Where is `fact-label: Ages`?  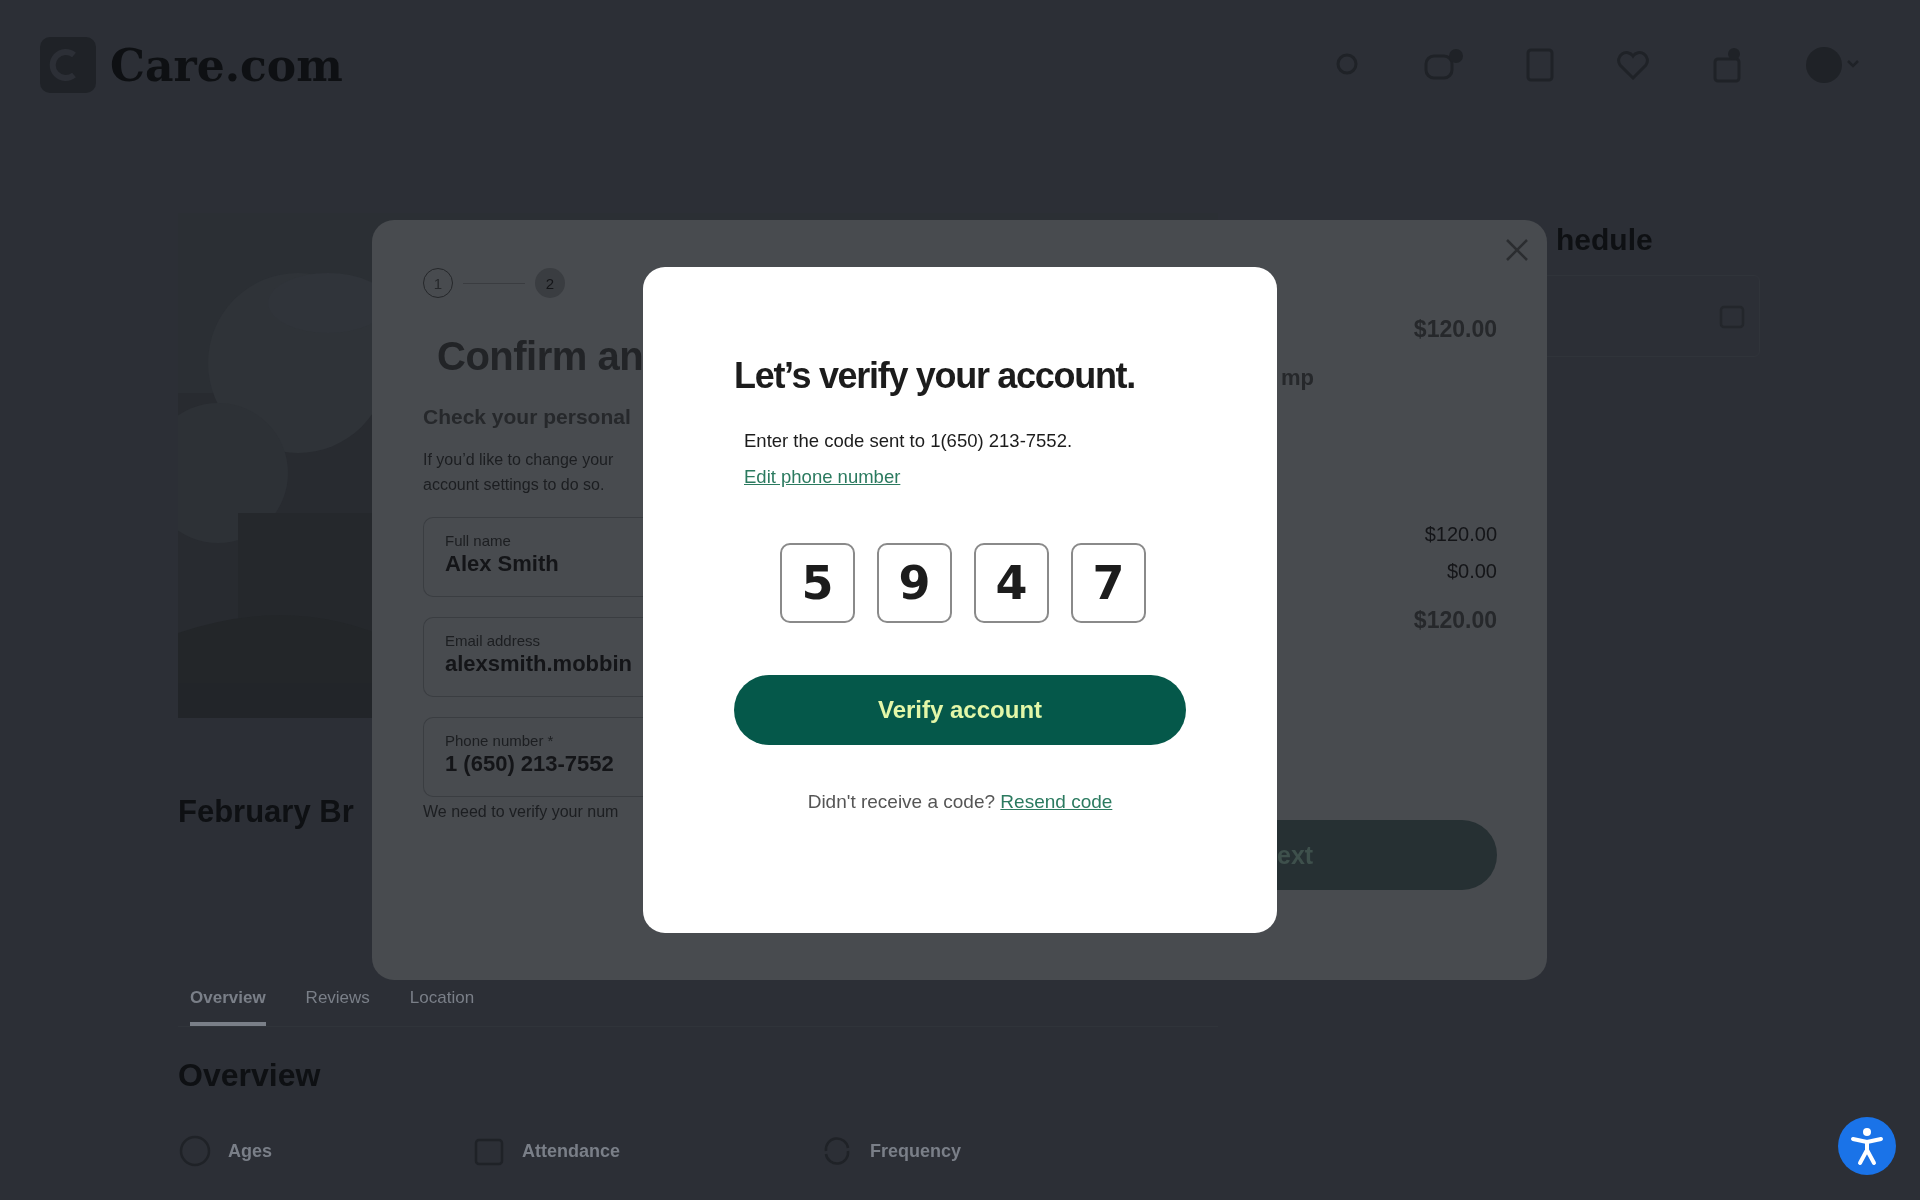 fact-label: Ages is located at coordinates (250, 1151).